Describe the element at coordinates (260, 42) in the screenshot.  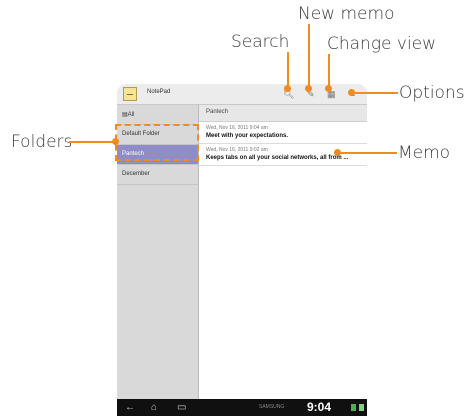
I see `callout-search: Search` at that location.